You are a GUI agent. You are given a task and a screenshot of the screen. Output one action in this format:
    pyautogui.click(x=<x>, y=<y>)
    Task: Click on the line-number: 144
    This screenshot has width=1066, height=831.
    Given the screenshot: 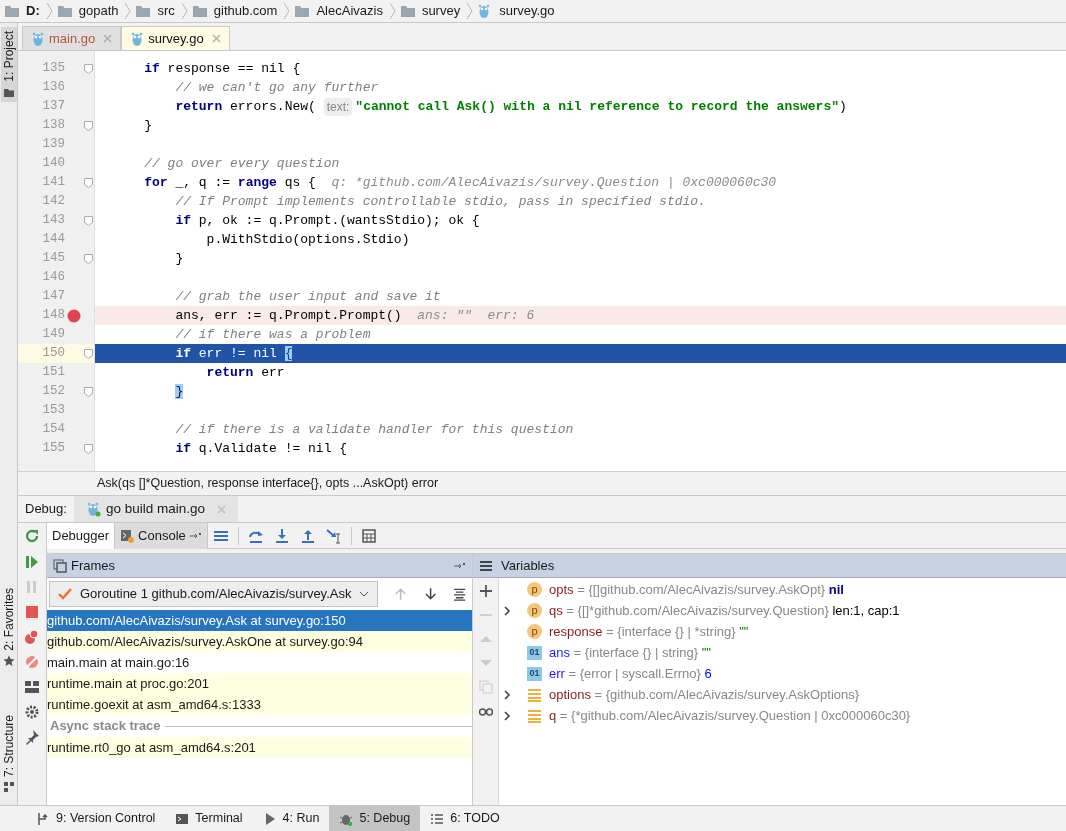 What is the action you would take?
    pyautogui.click(x=53, y=240)
    